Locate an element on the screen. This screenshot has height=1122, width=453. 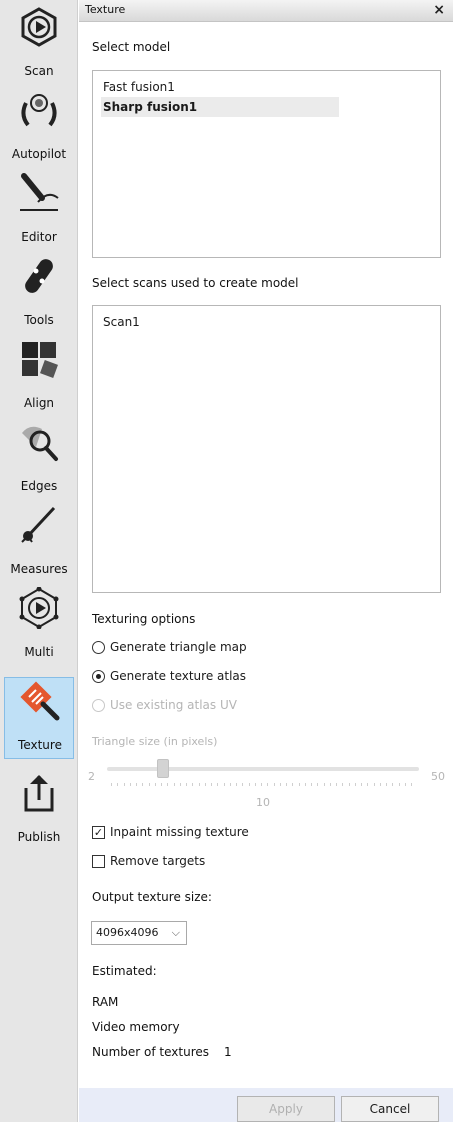
toolbar-item-scan: Scan is located at coordinates (39, 45).